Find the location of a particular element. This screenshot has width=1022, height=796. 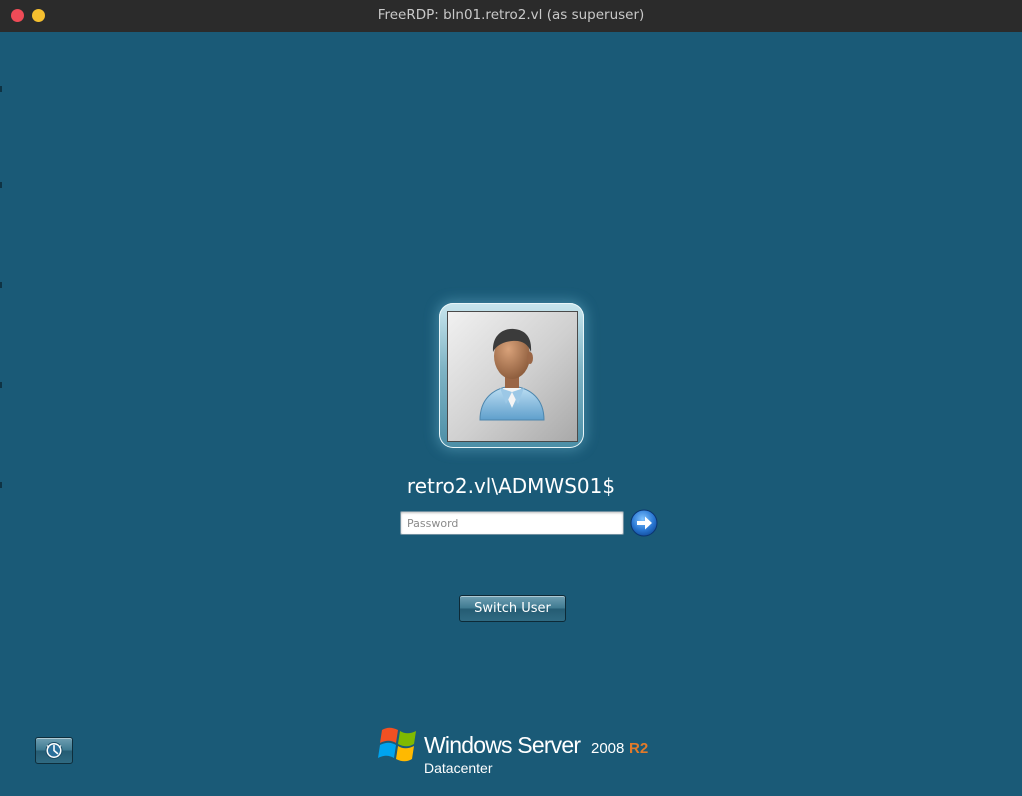

window-title: FreeRDP: bln01.retro2.vl (as superuser) is located at coordinates (511, 15).